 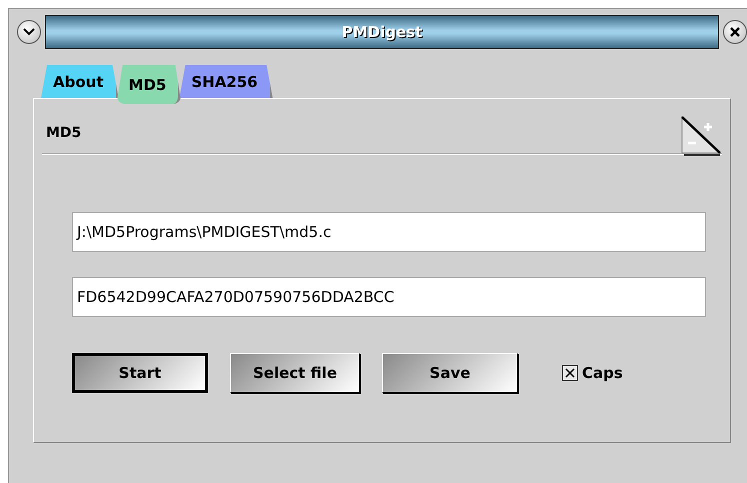 I want to click on tab: SHA256, so click(x=226, y=81).